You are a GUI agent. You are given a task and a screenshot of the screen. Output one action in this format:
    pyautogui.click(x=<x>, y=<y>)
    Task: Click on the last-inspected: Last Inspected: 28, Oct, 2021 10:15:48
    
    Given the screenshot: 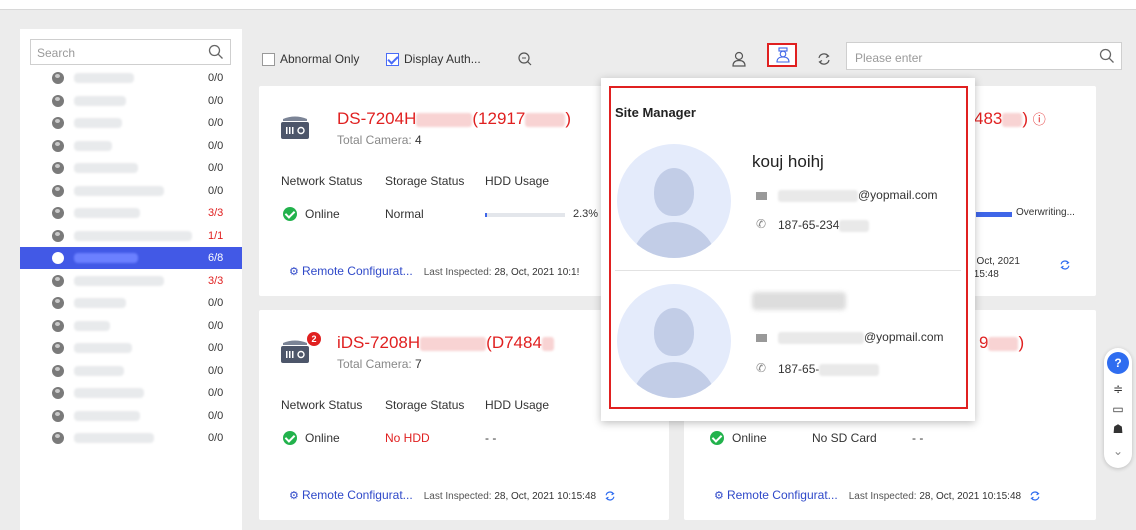 What is the action you would take?
    pyautogui.click(x=510, y=496)
    